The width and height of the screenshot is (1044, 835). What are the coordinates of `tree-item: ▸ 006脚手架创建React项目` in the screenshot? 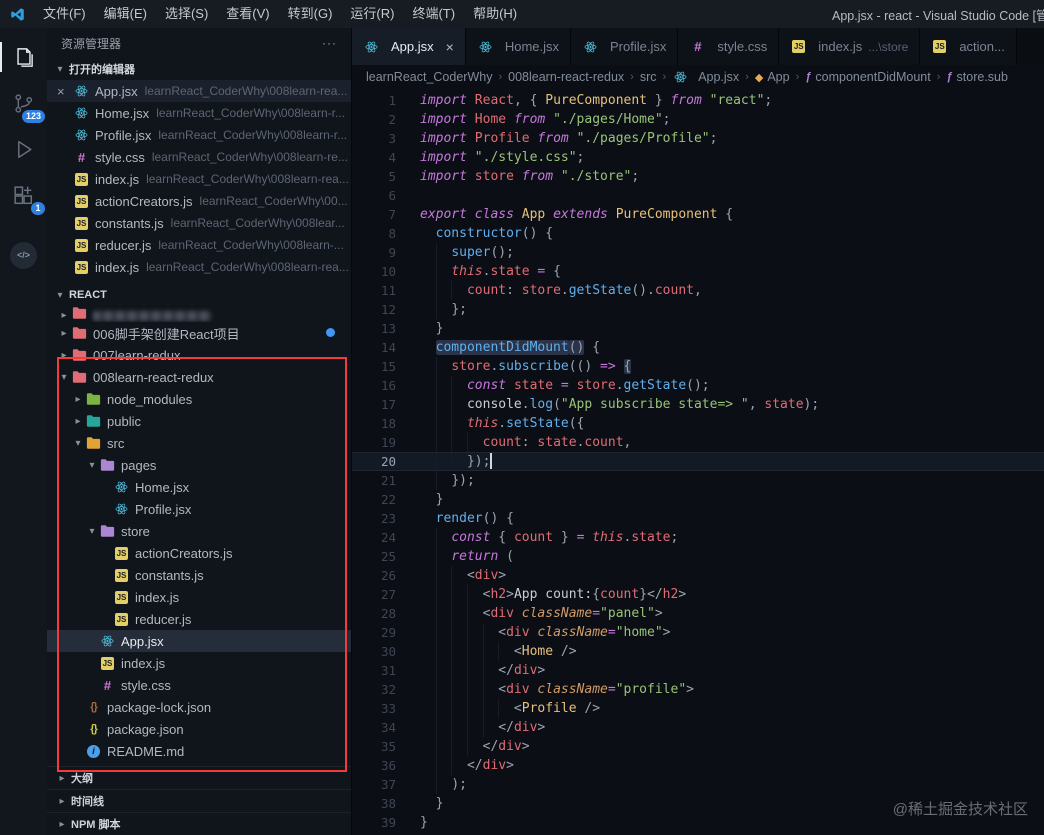 It's located at (199, 333).